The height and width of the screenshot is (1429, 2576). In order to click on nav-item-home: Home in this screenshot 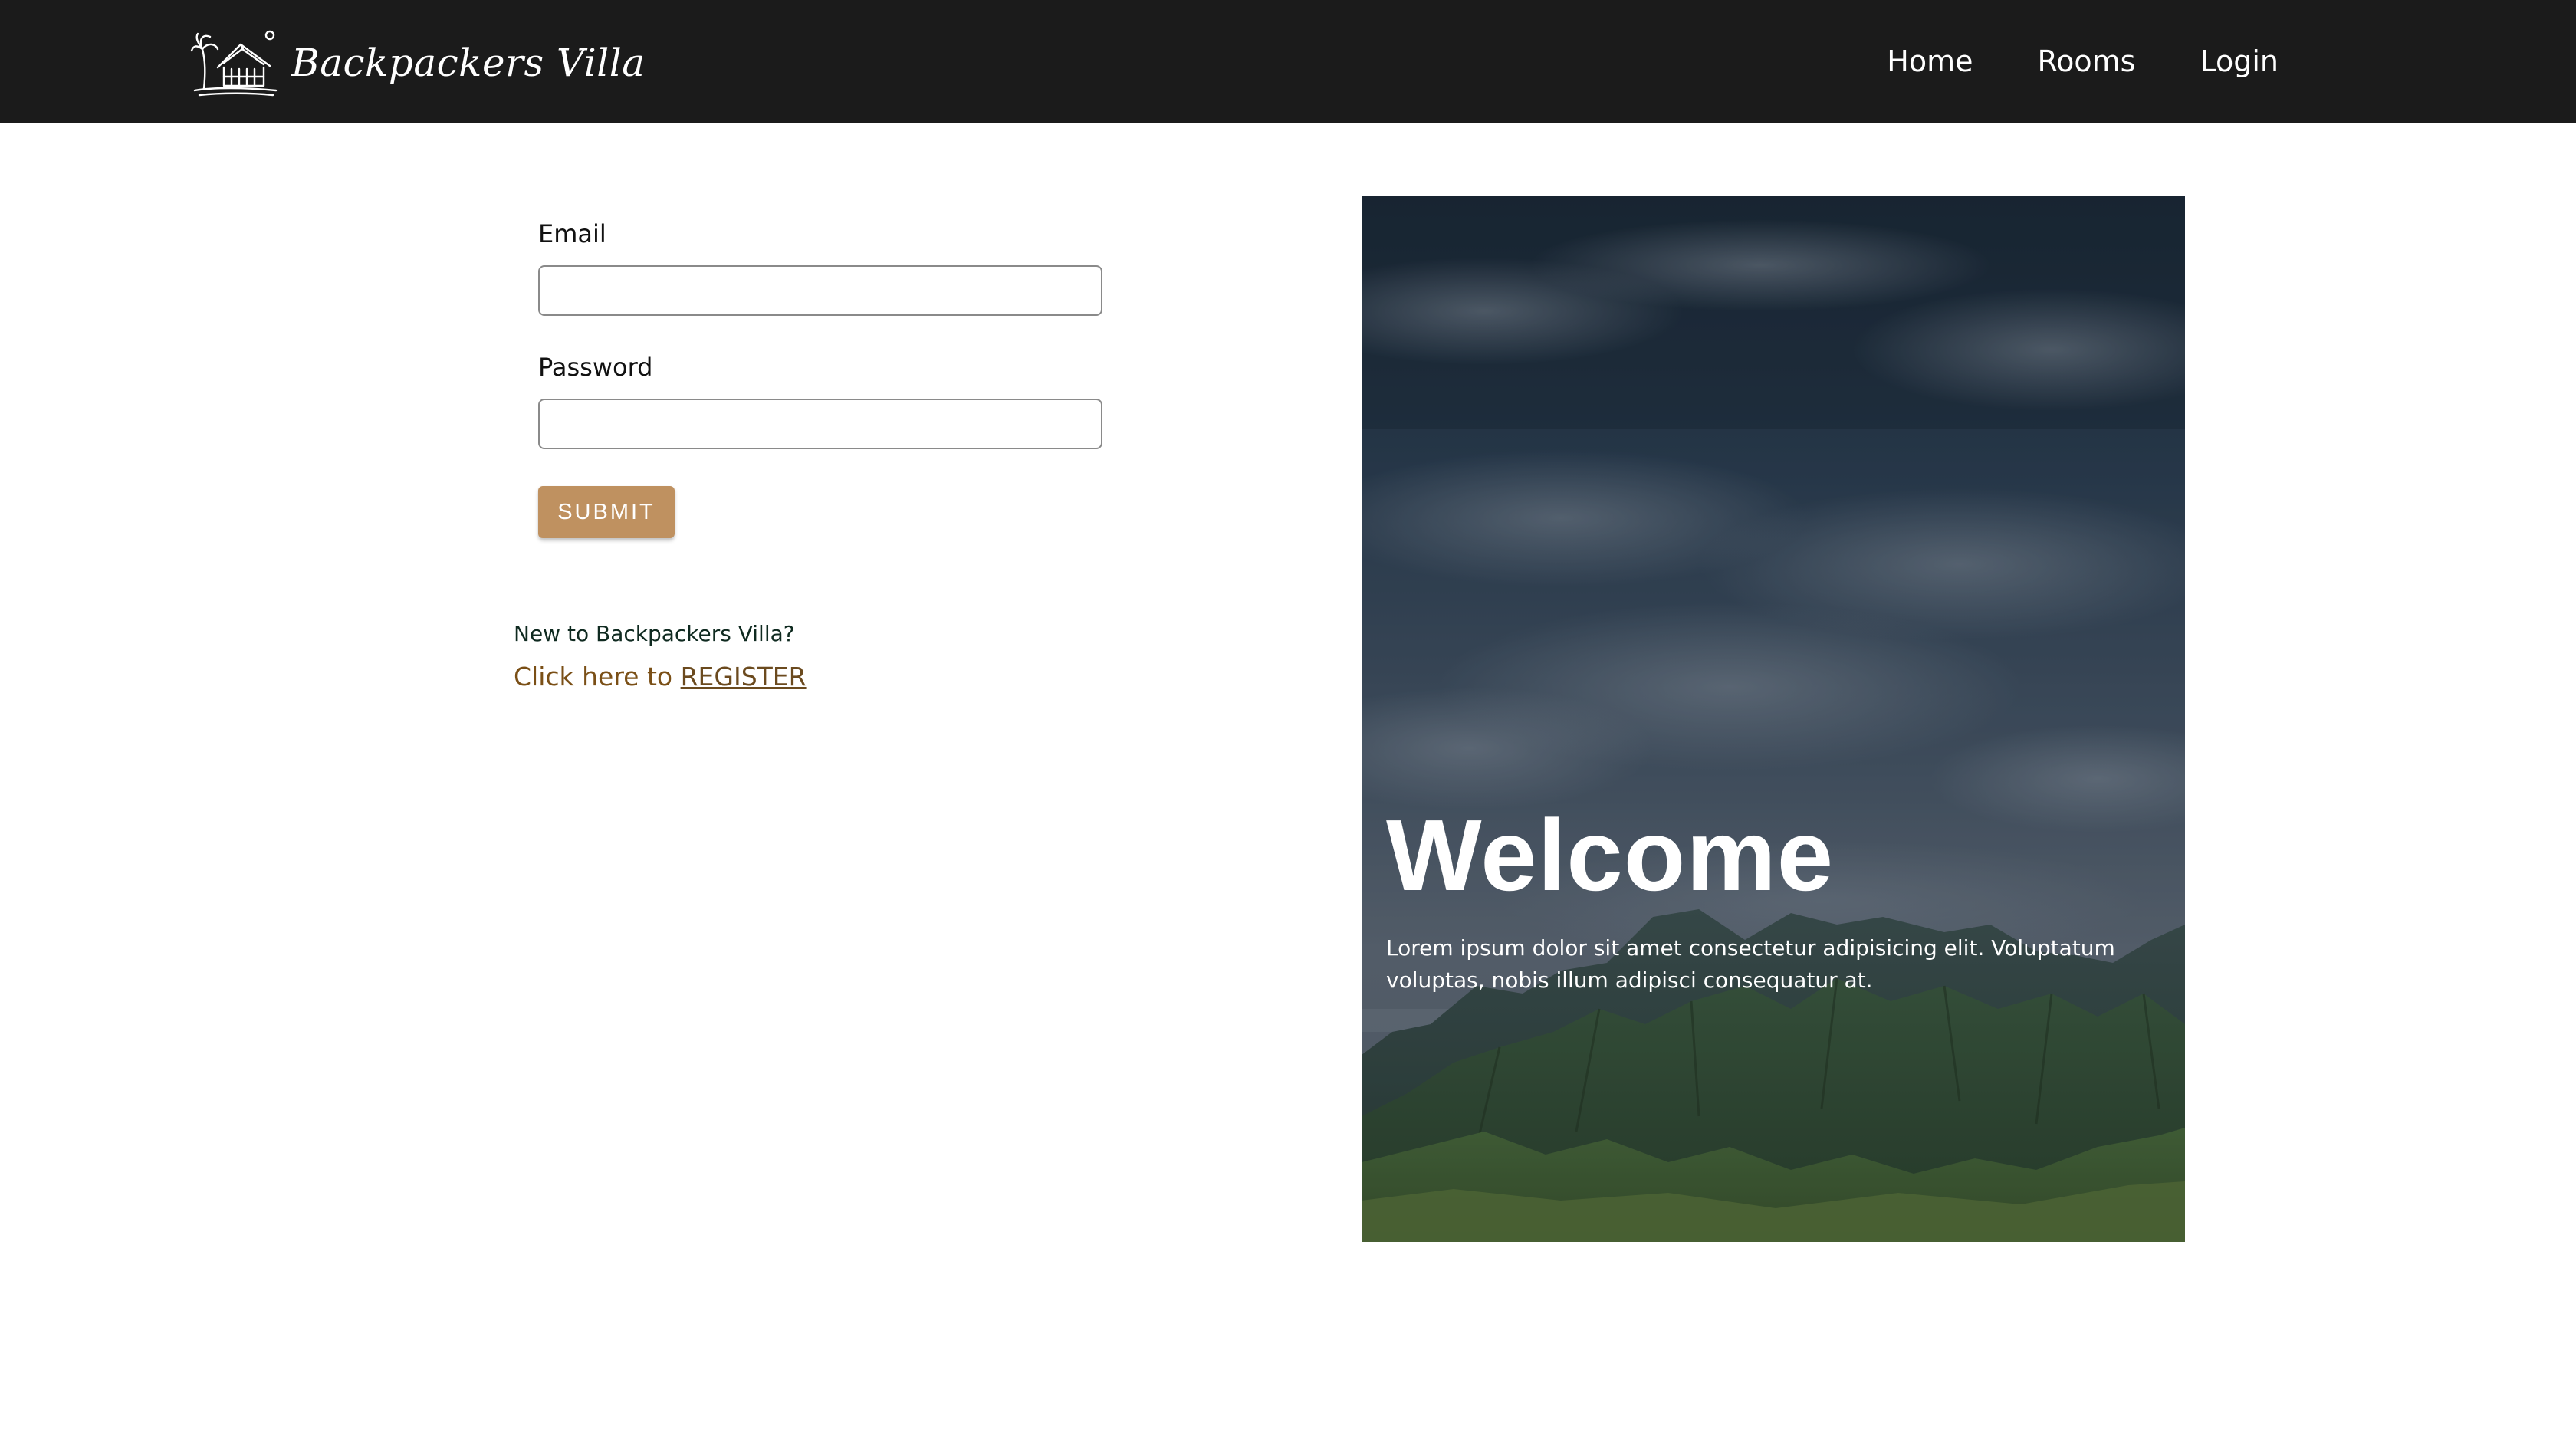, I will do `click(1930, 61)`.